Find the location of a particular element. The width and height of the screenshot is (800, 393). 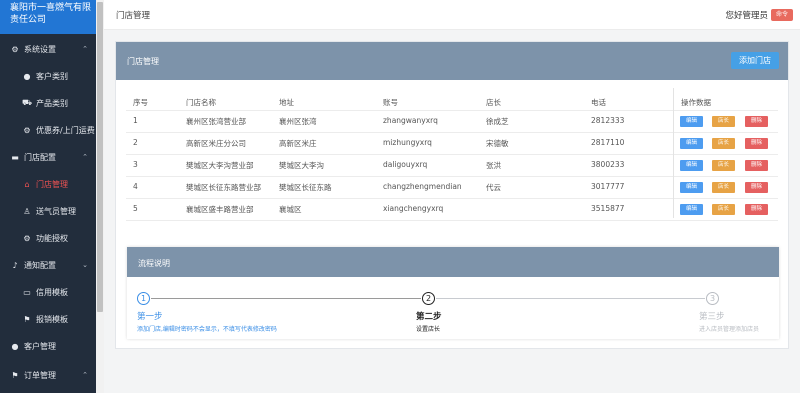

sidebar-item-label: 信用模板 is located at coordinates (52, 292).